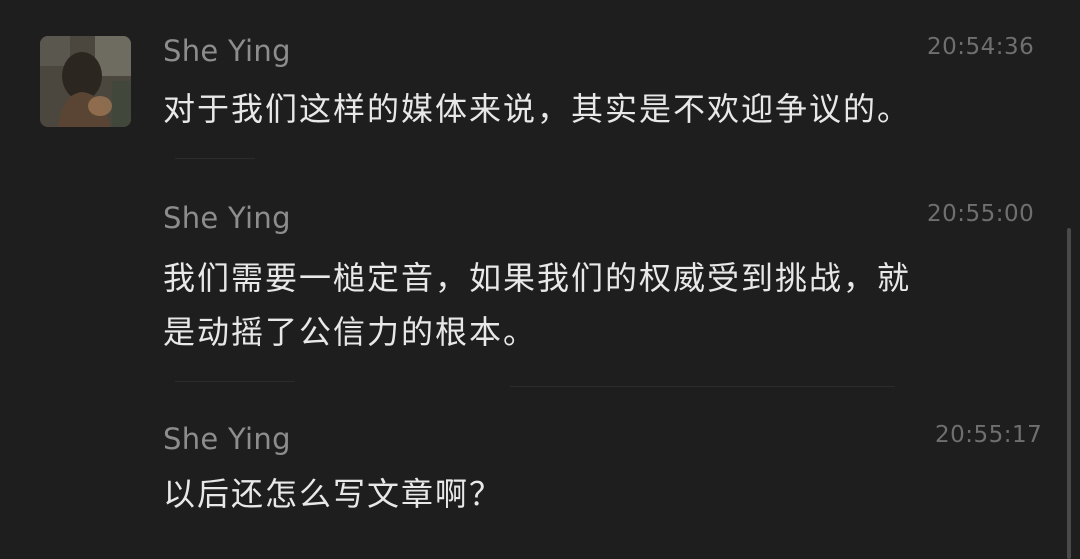 This screenshot has width=1080, height=559. Describe the element at coordinates (981, 47) in the screenshot. I see `message-timestamp: 20:54:36` at that location.